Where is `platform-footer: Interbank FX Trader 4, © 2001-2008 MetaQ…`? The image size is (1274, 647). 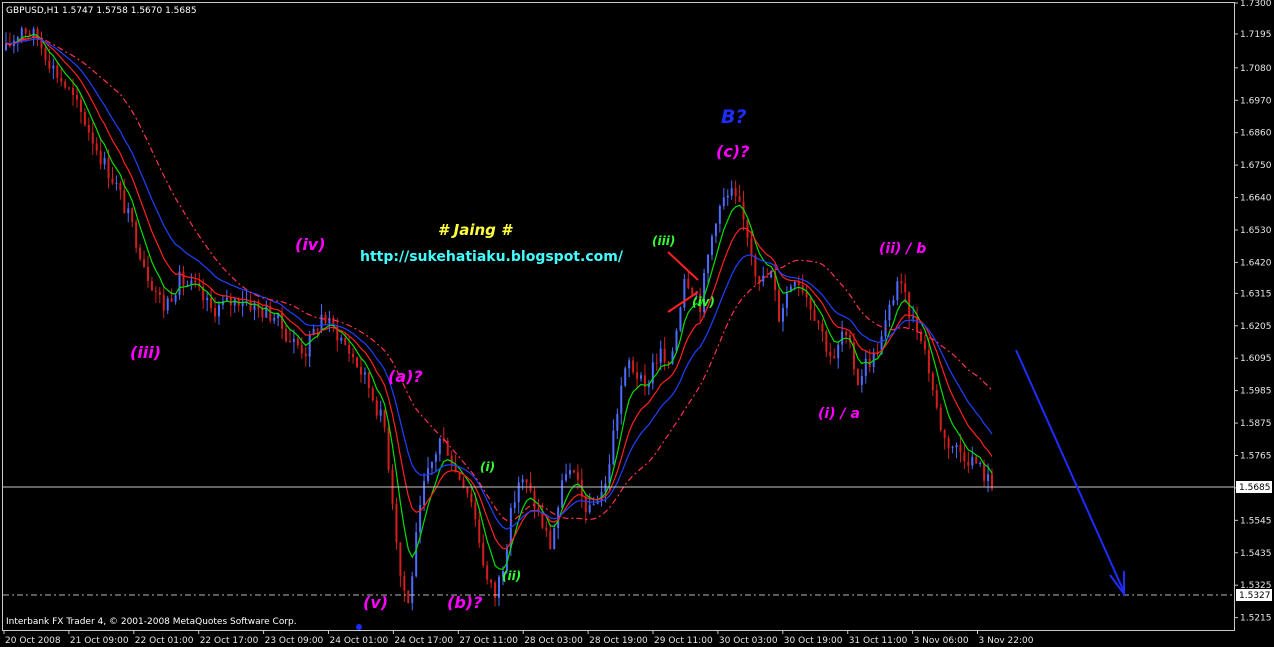
platform-footer: Interbank FX Trader 4, © 2001-2008 MetaQ… is located at coordinates (151, 622).